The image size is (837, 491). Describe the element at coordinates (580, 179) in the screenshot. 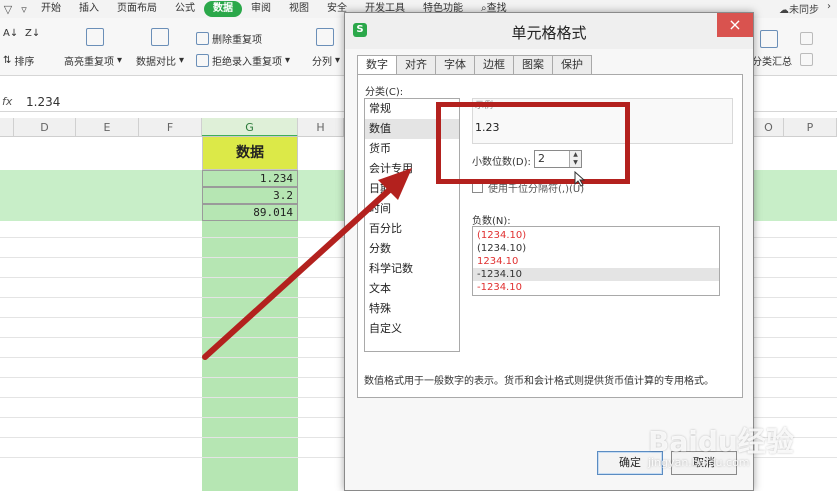

I see `mouse-cursor-icon` at that location.